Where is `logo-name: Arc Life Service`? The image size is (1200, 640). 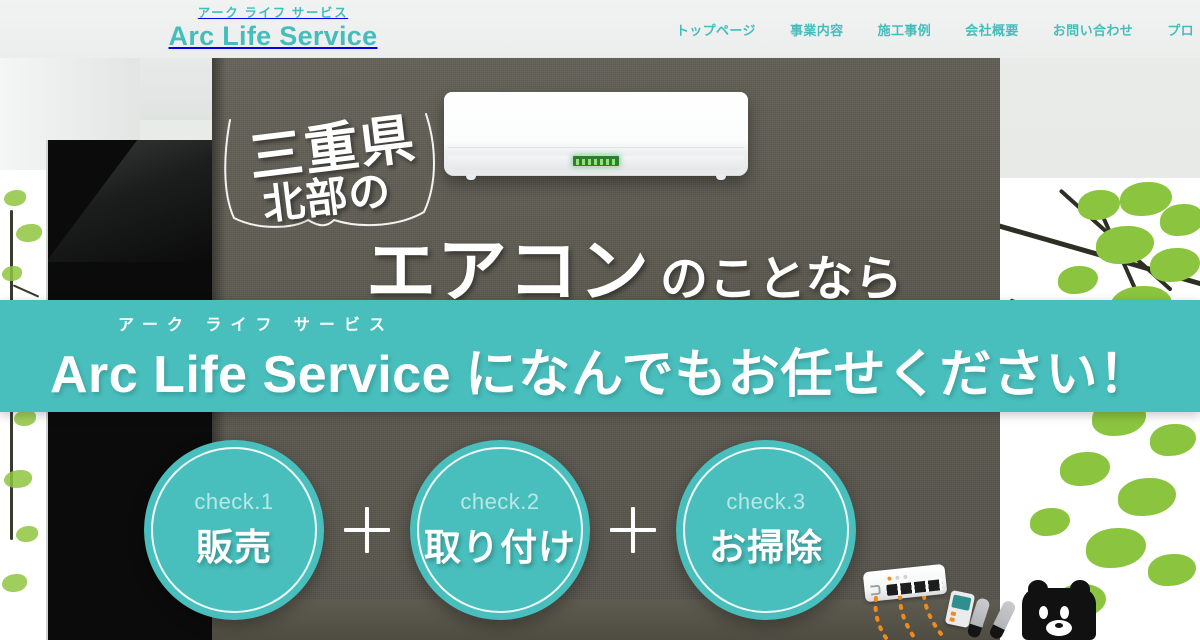
logo-name: Arc Life Service is located at coordinates (273, 35).